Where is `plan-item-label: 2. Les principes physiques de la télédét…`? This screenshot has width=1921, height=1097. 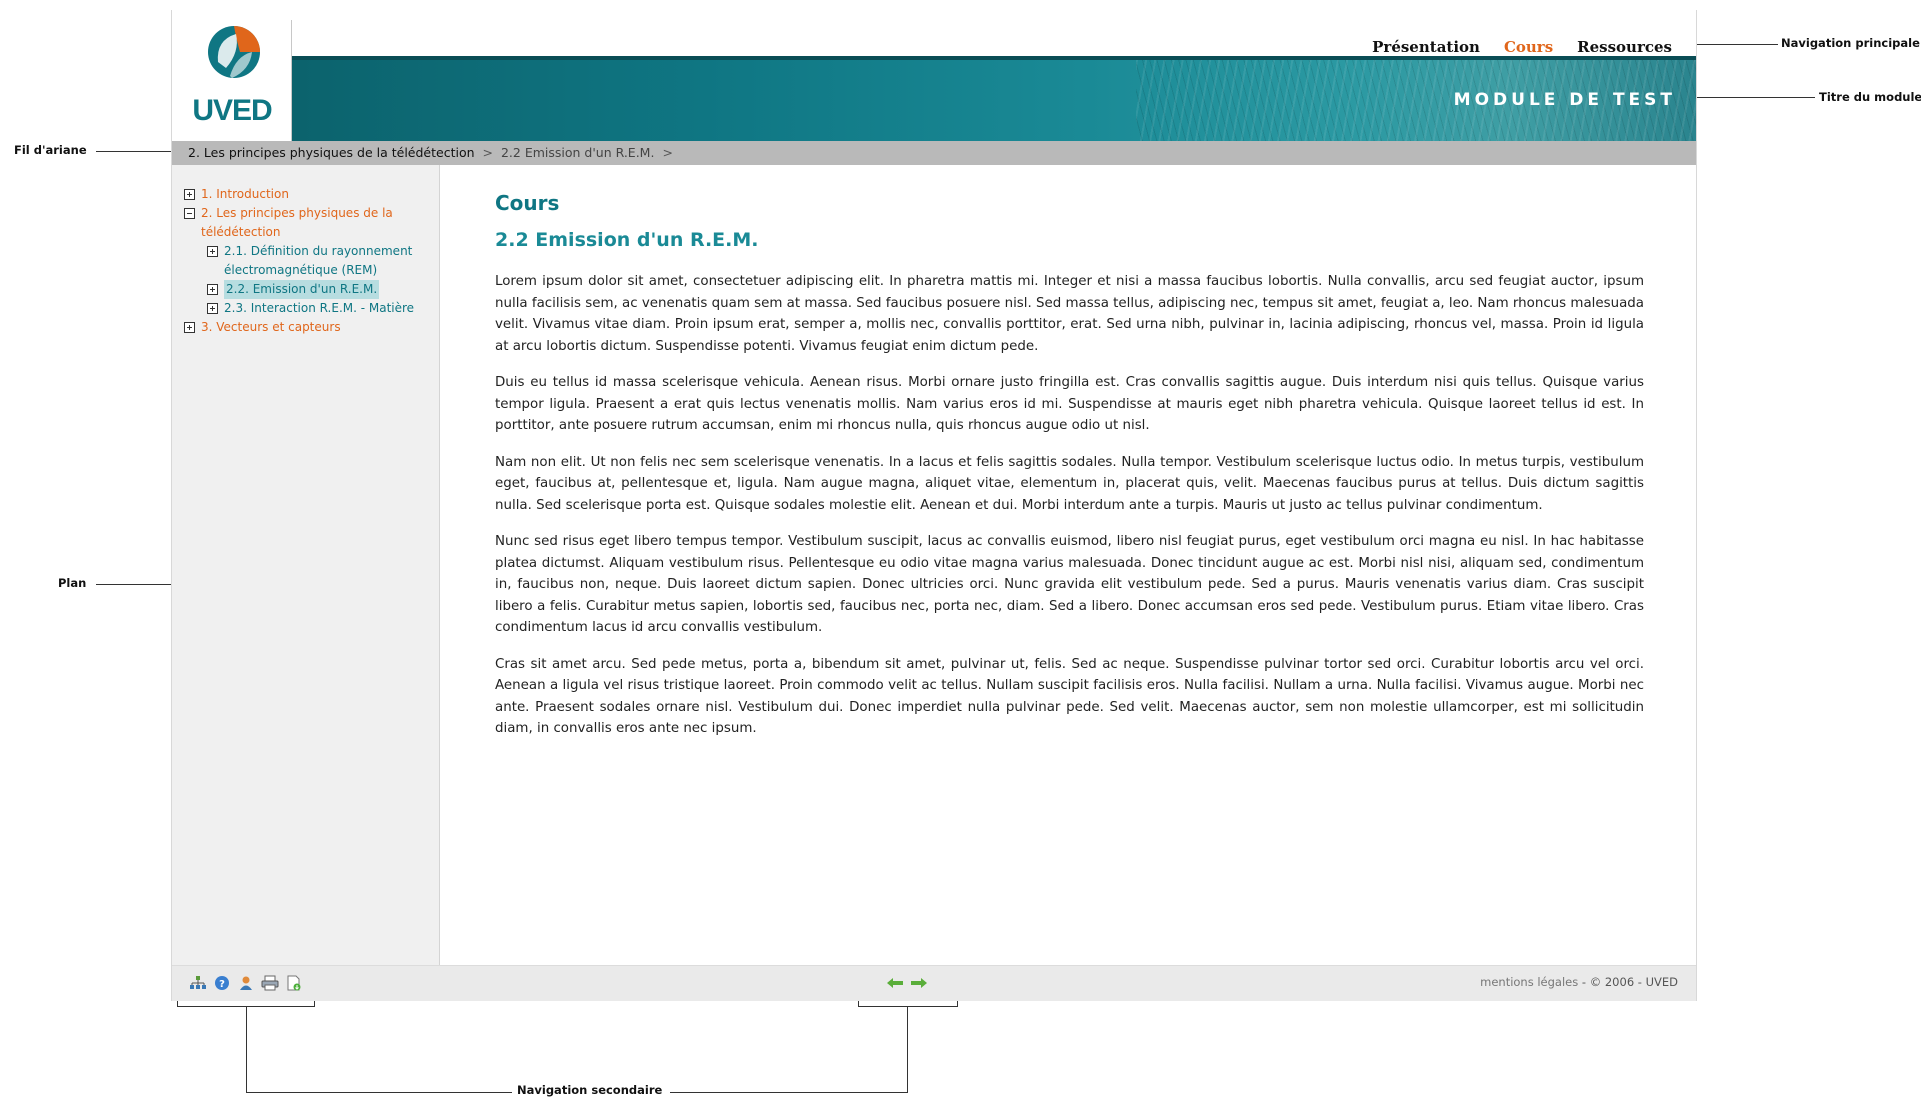
plan-item-label: 2. Les principes physiques de la télédét… is located at coordinates (315, 223).